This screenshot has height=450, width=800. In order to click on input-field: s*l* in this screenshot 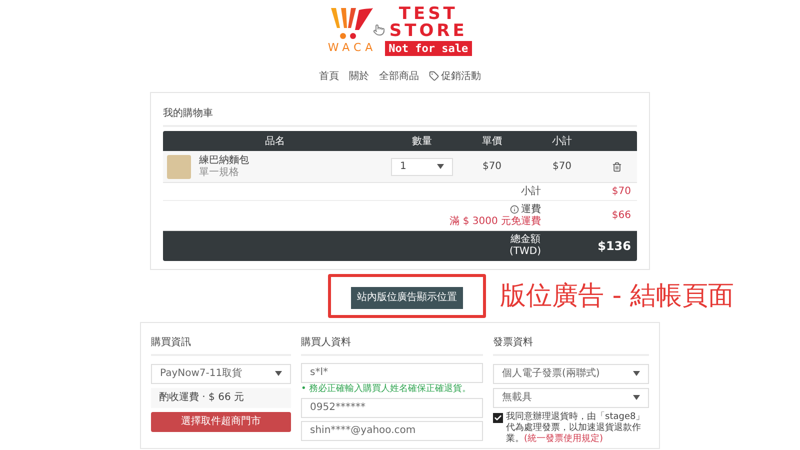, I will do `click(392, 372)`.